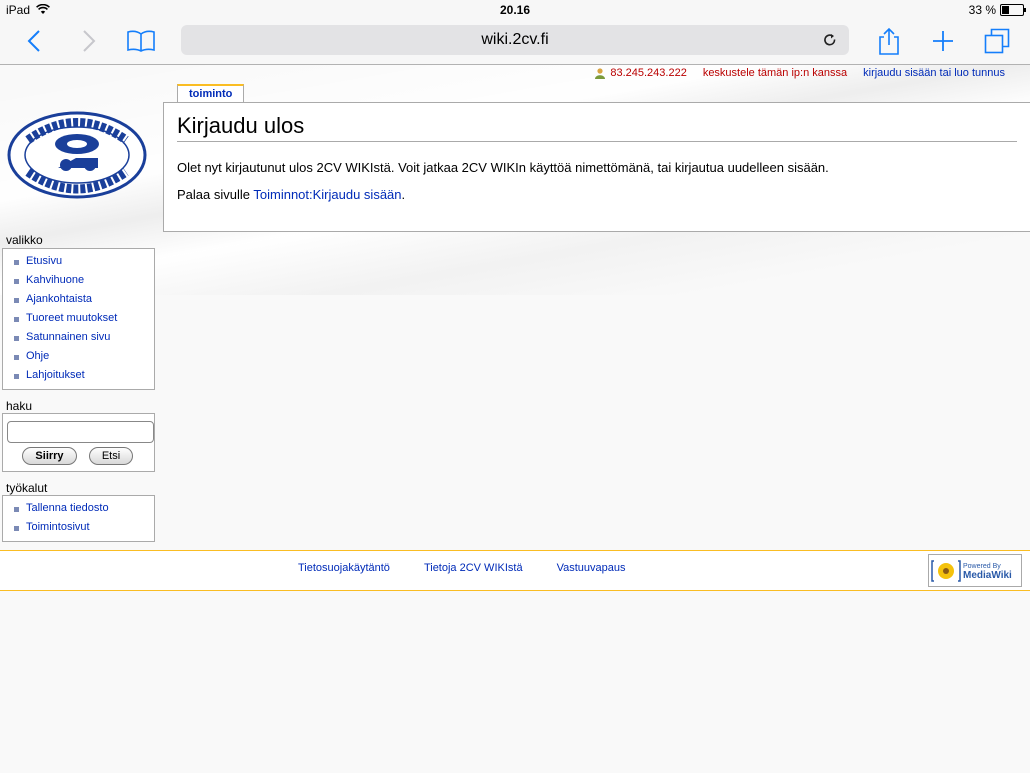 The image size is (1030, 773). I want to click on search-input, so click(80, 432).